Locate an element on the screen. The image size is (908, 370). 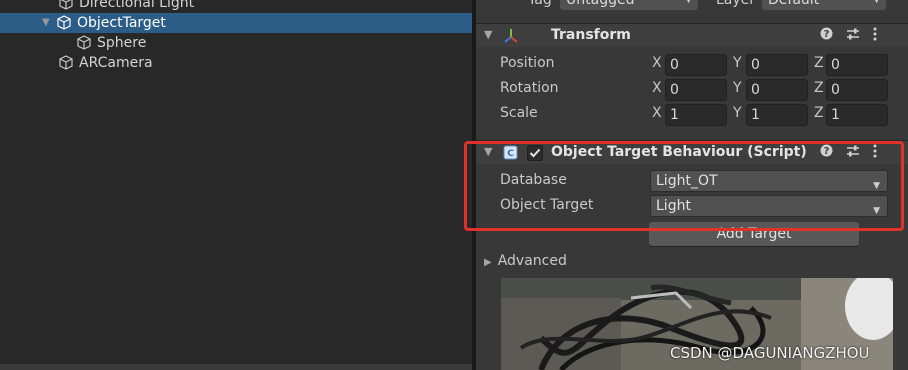
hierarchy-item-label: ARCamera is located at coordinates (116, 63).